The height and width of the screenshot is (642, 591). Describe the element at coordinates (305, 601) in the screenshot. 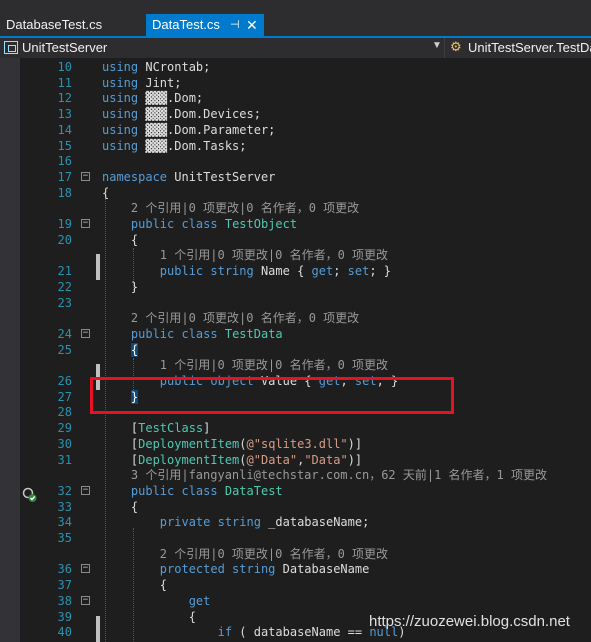

I see `code-line: 38− get` at that location.